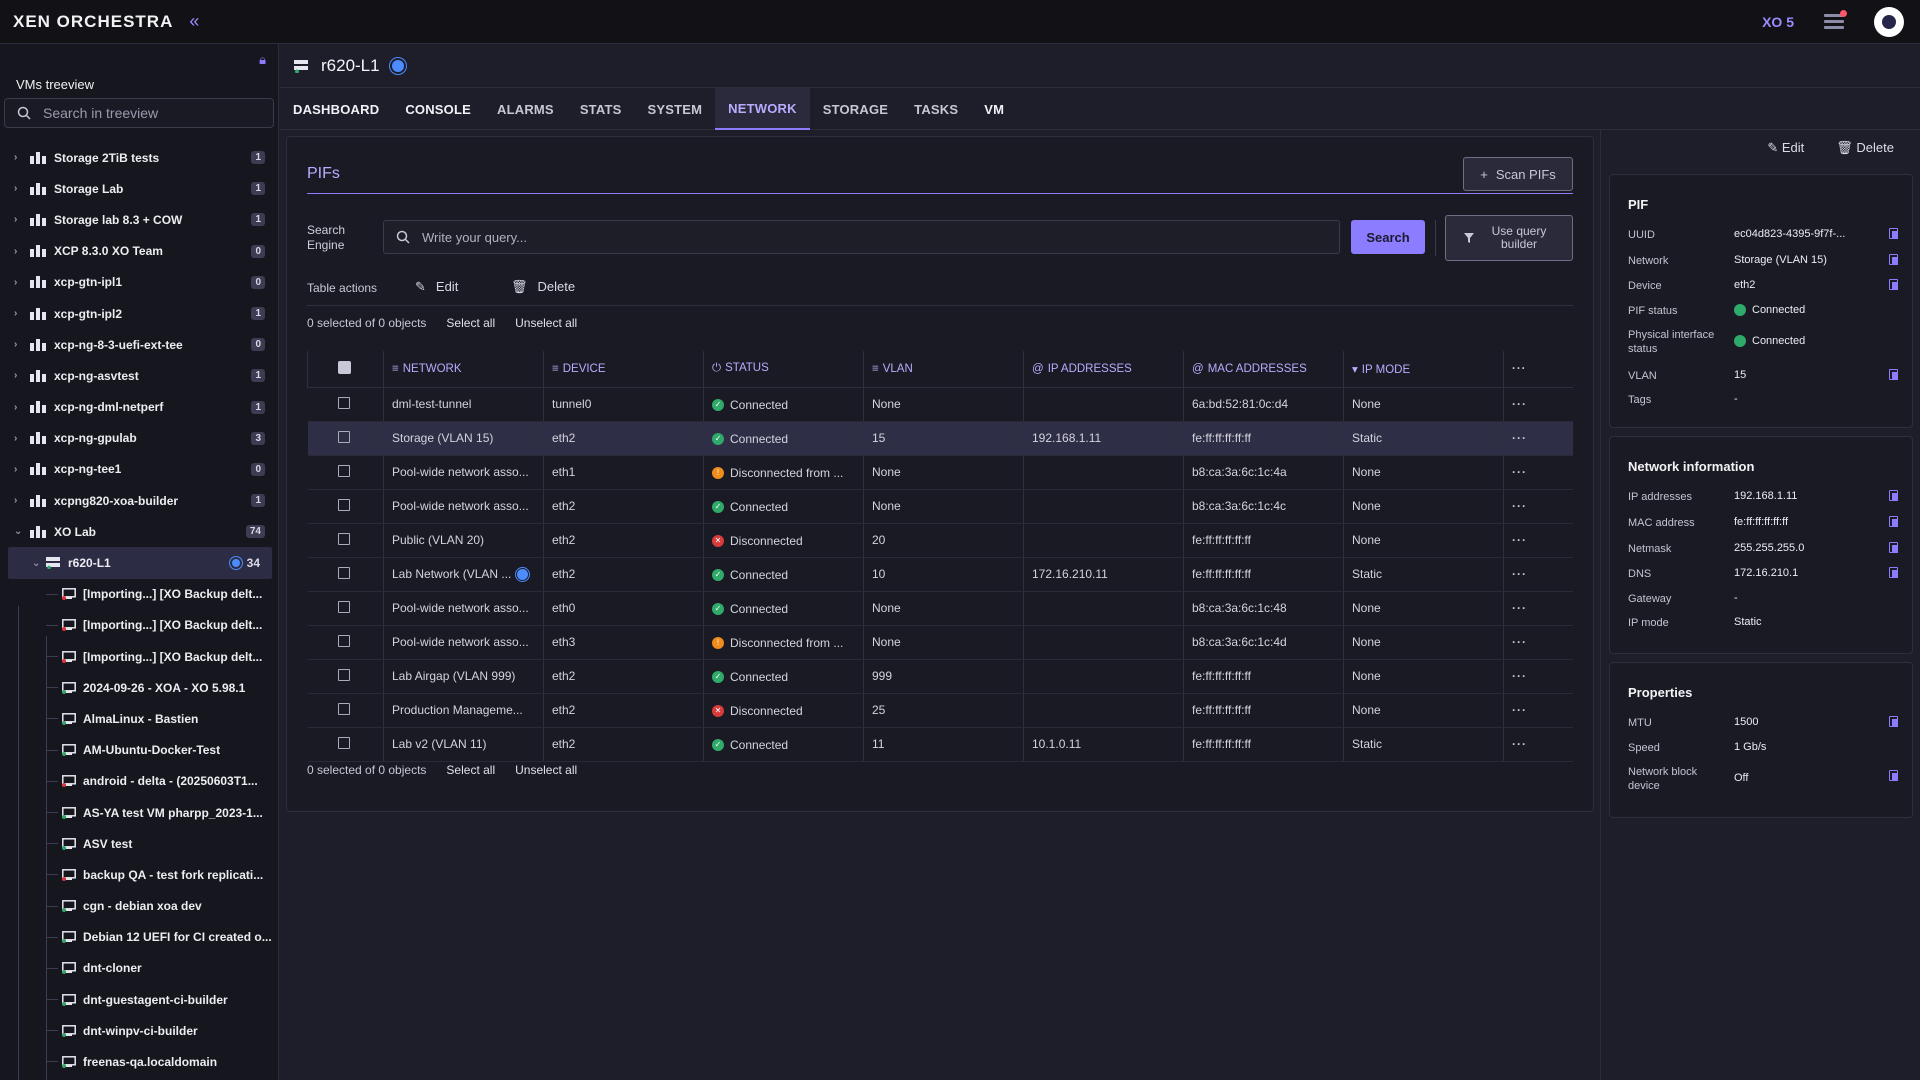  Describe the element at coordinates (194, 21) in the screenshot. I see `collapse-sidebar-icon: «` at that location.